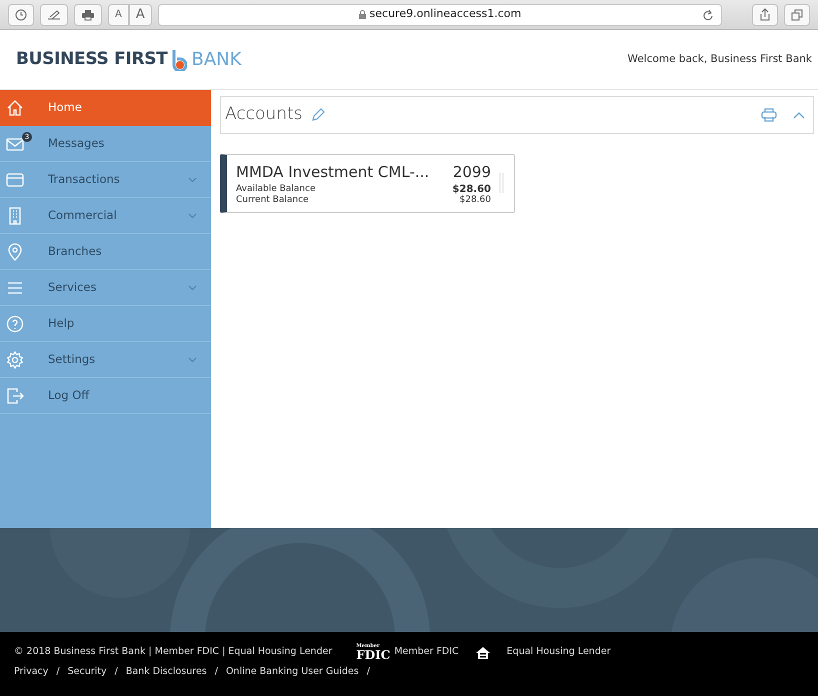 The height and width of the screenshot is (696, 818). I want to click on pencil-icon, so click(317, 115).